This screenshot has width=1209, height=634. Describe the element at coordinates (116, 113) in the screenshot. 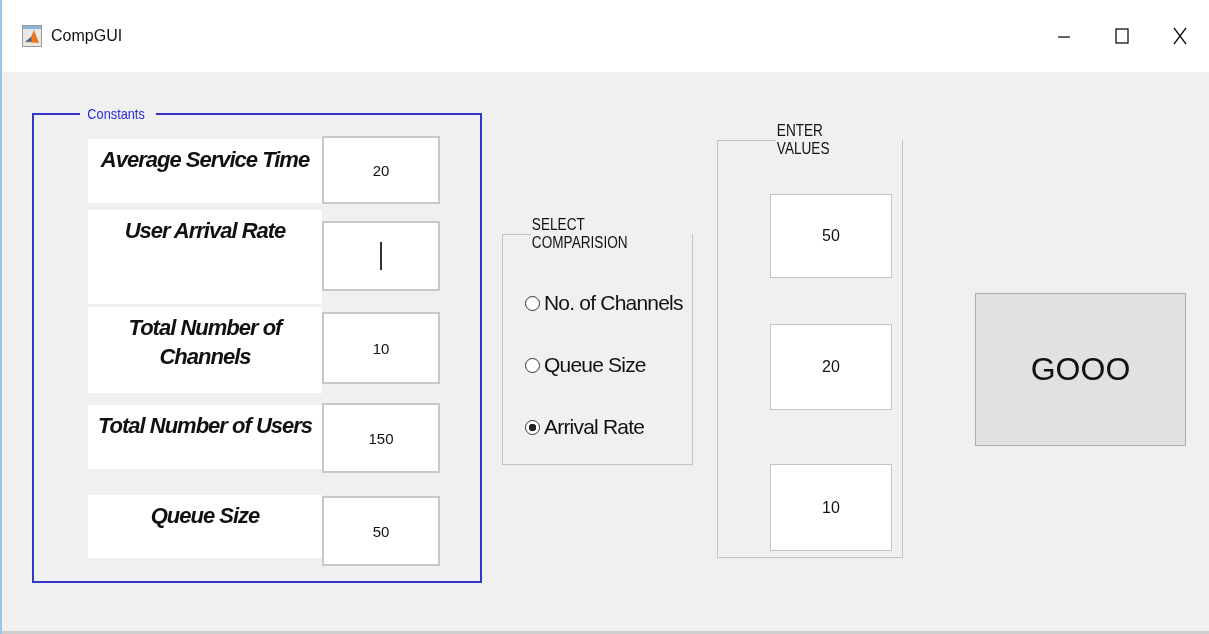

I see `panel-title: Constants` at that location.